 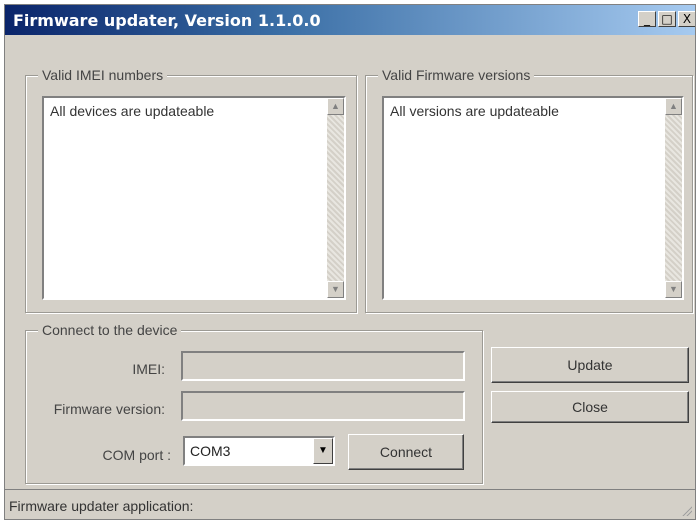 What do you see at coordinates (323, 406) in the screenshot?
I see `firmware-version-field` at bounding box center [323, 406].